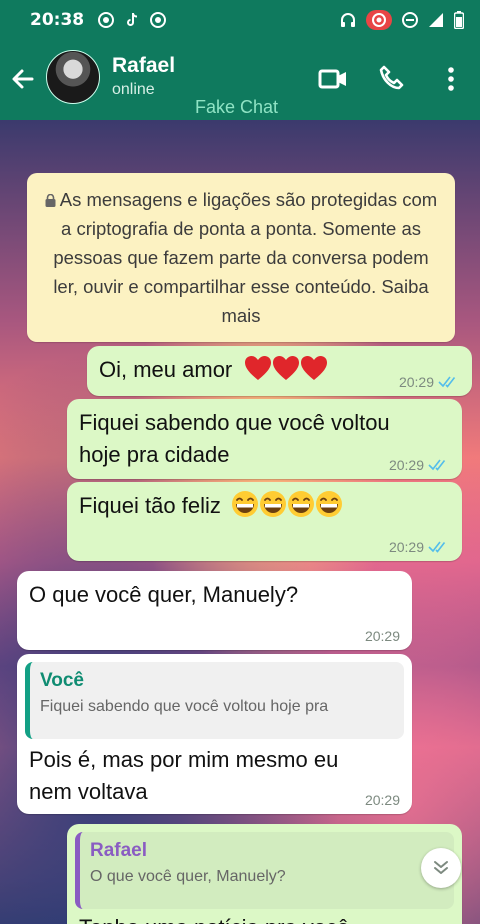  Describe the element at coordinates (451, 79) in the screenshot. I see `more-options-icon` at that location.